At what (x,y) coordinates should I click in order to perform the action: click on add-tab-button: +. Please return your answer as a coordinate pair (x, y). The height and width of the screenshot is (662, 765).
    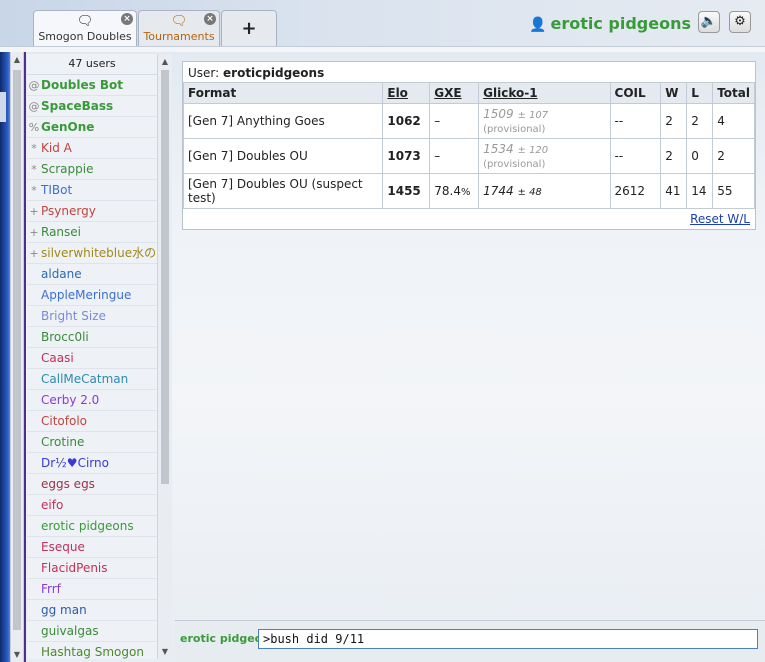
    Looking at the image, I should click on (249, 28).